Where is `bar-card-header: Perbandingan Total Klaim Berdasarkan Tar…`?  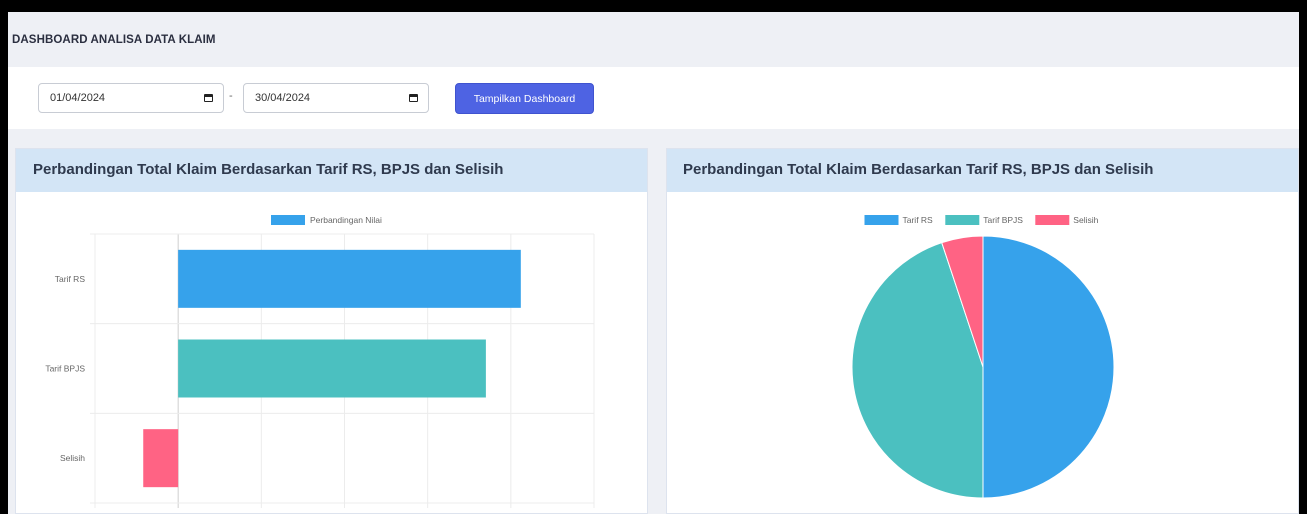
bar-card-header: Perbandingan Total Klaim Berdasarkan Tar… is located at coordinates (331, 170).